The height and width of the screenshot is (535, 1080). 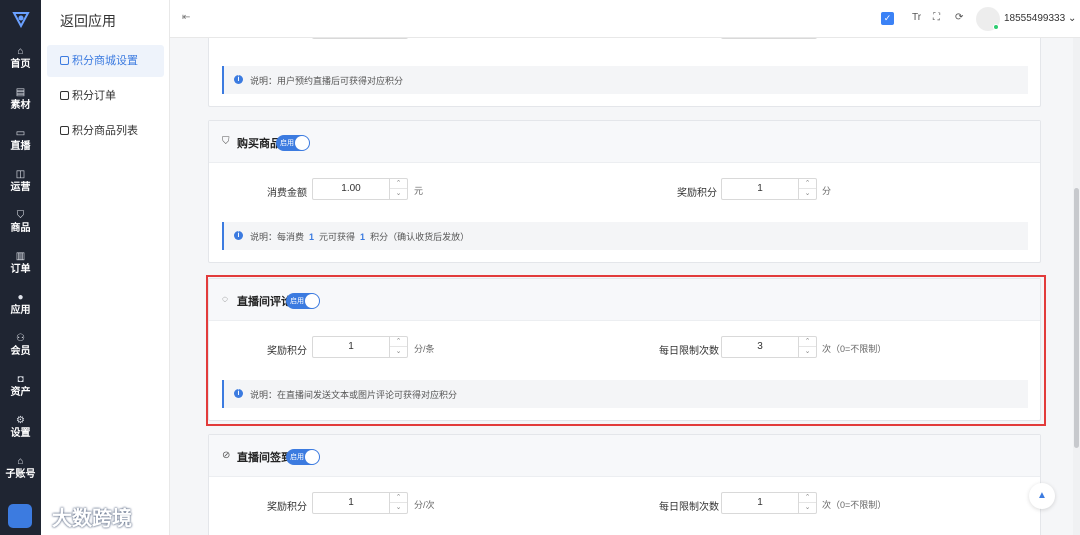 I want to click on comment-points-input: 1, so click(x=351, y=347).